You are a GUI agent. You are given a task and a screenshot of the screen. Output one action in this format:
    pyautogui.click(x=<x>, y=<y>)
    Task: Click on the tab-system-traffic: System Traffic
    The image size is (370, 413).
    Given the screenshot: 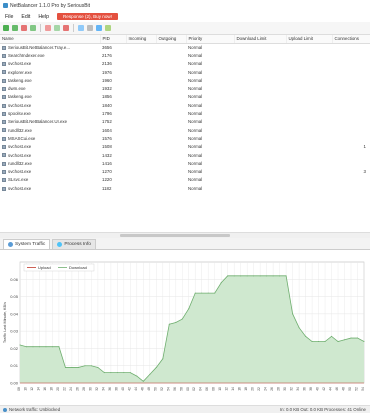 What is the action you would take?
    pyautogui.click(x=27, y=244)
    